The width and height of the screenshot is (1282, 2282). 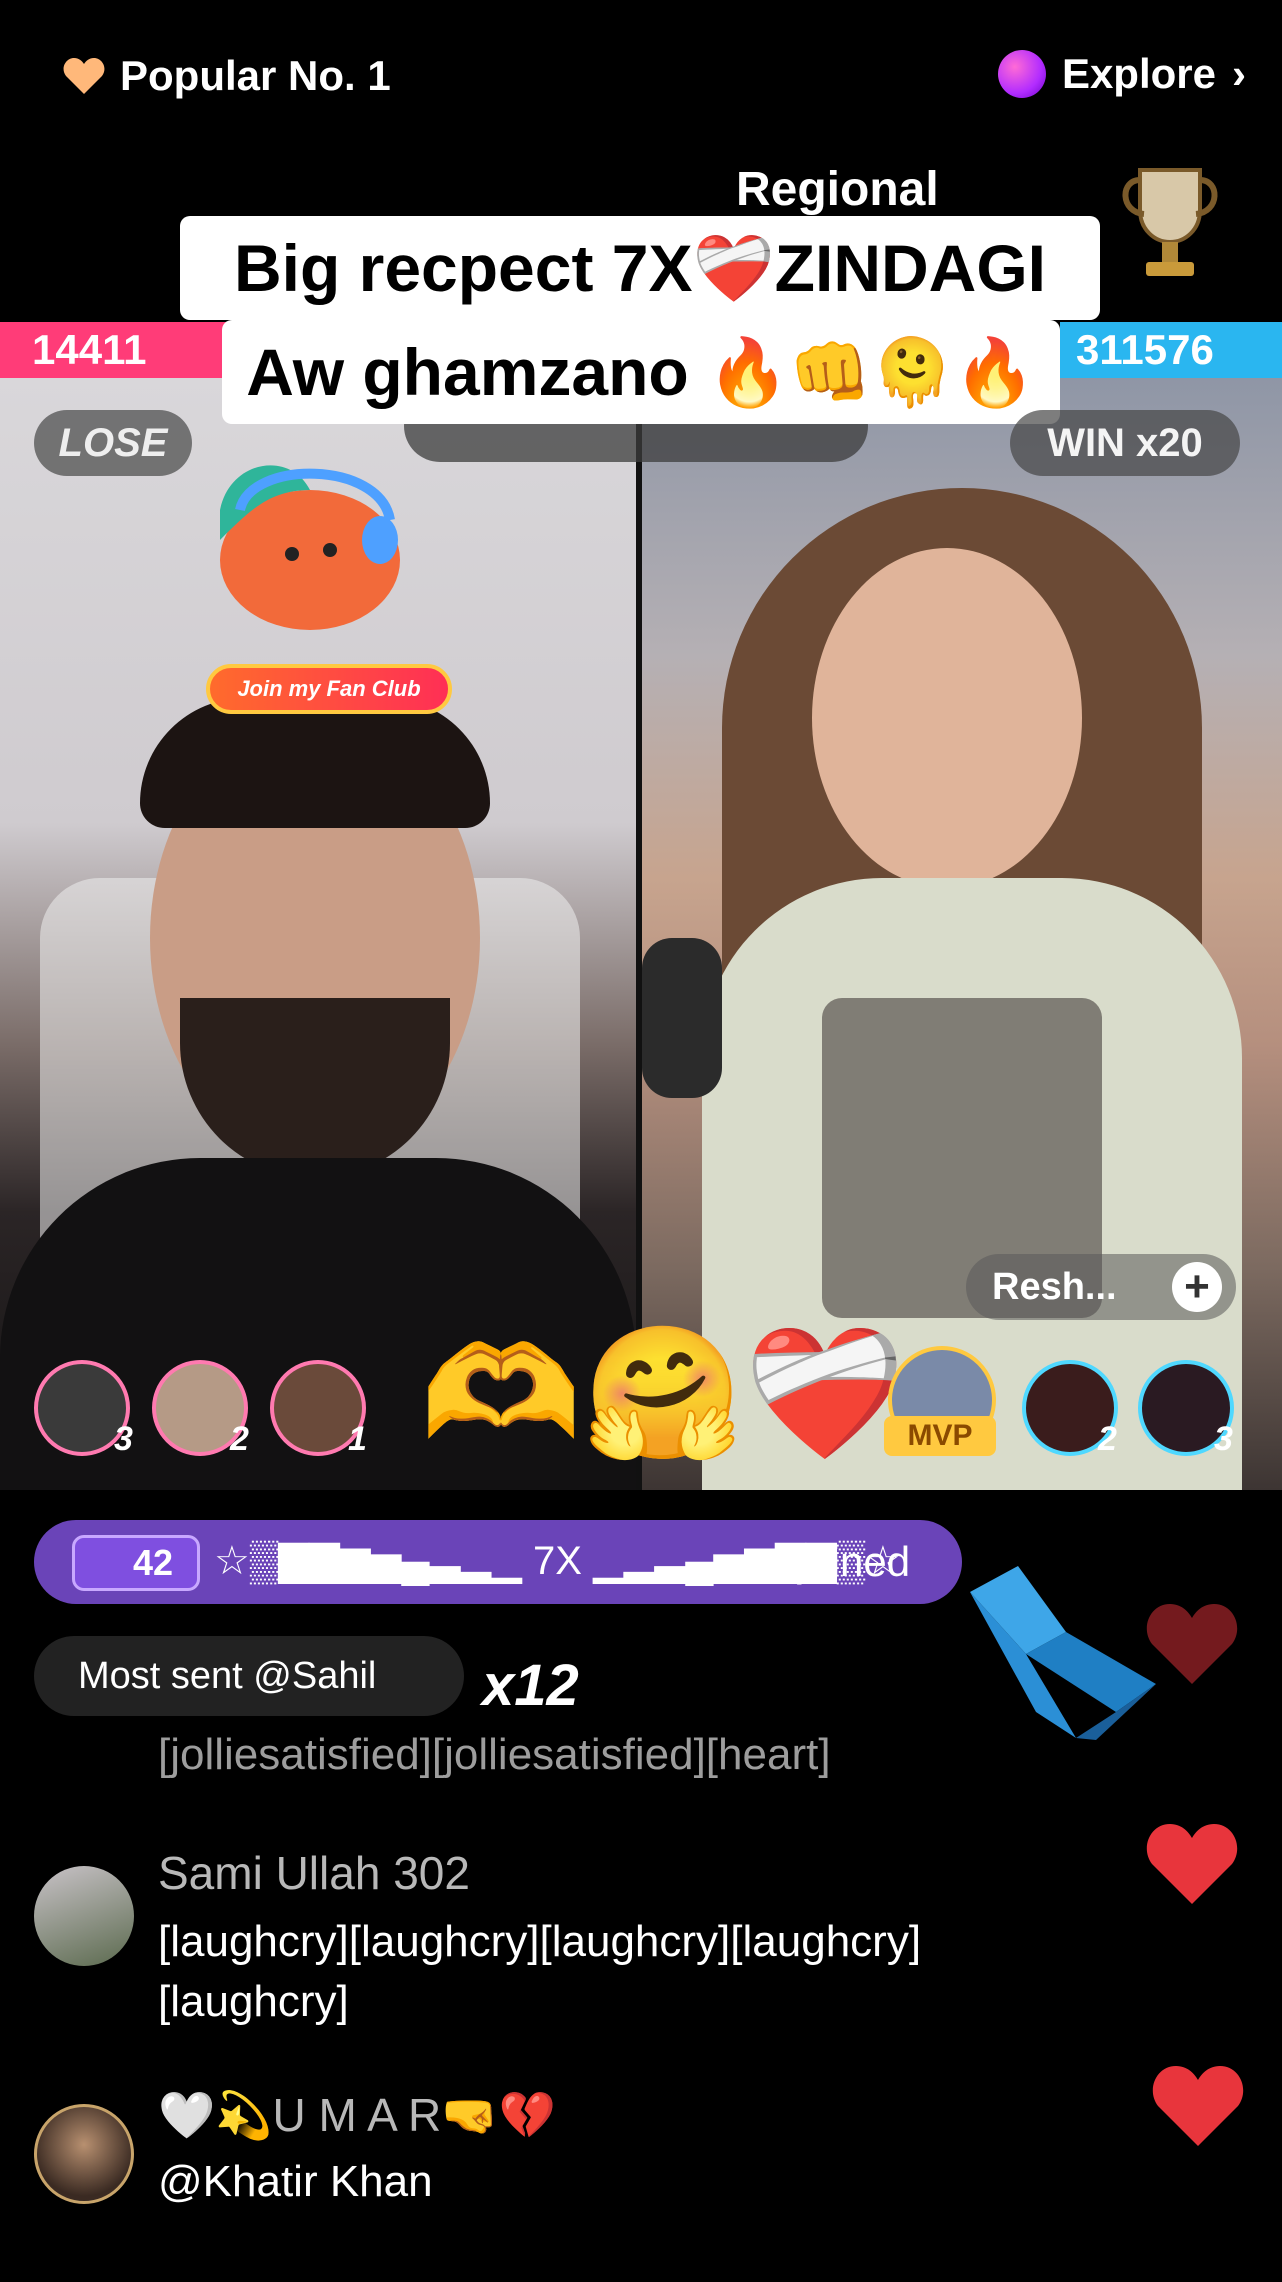 I want to click on fan-club-mascot-icon, so click(x=300, y=550).